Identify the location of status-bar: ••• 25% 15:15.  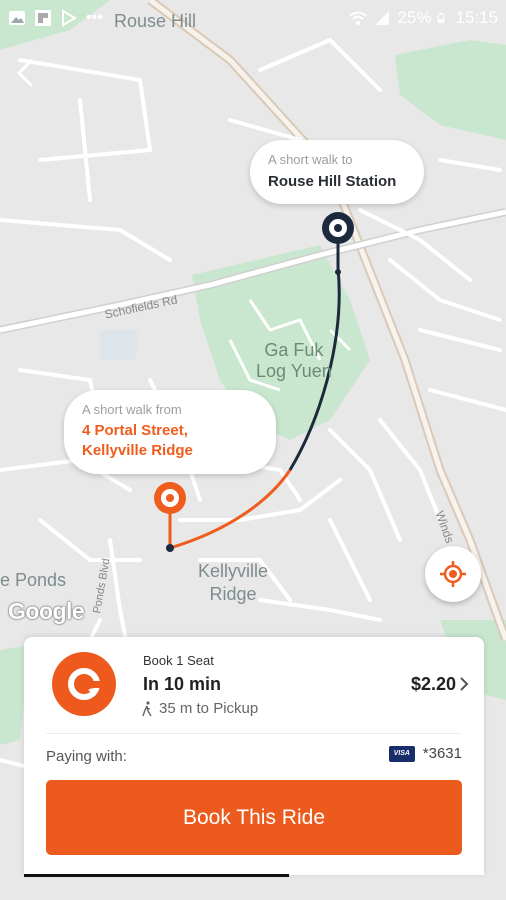
(253, 18).